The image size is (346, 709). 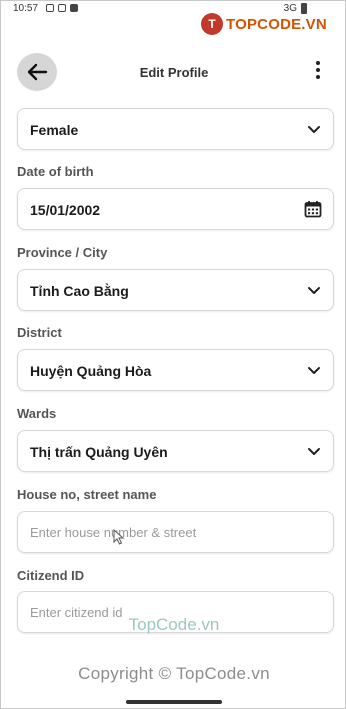 I want to click on page-title: Edit Profile, so click(x=174, y=72).